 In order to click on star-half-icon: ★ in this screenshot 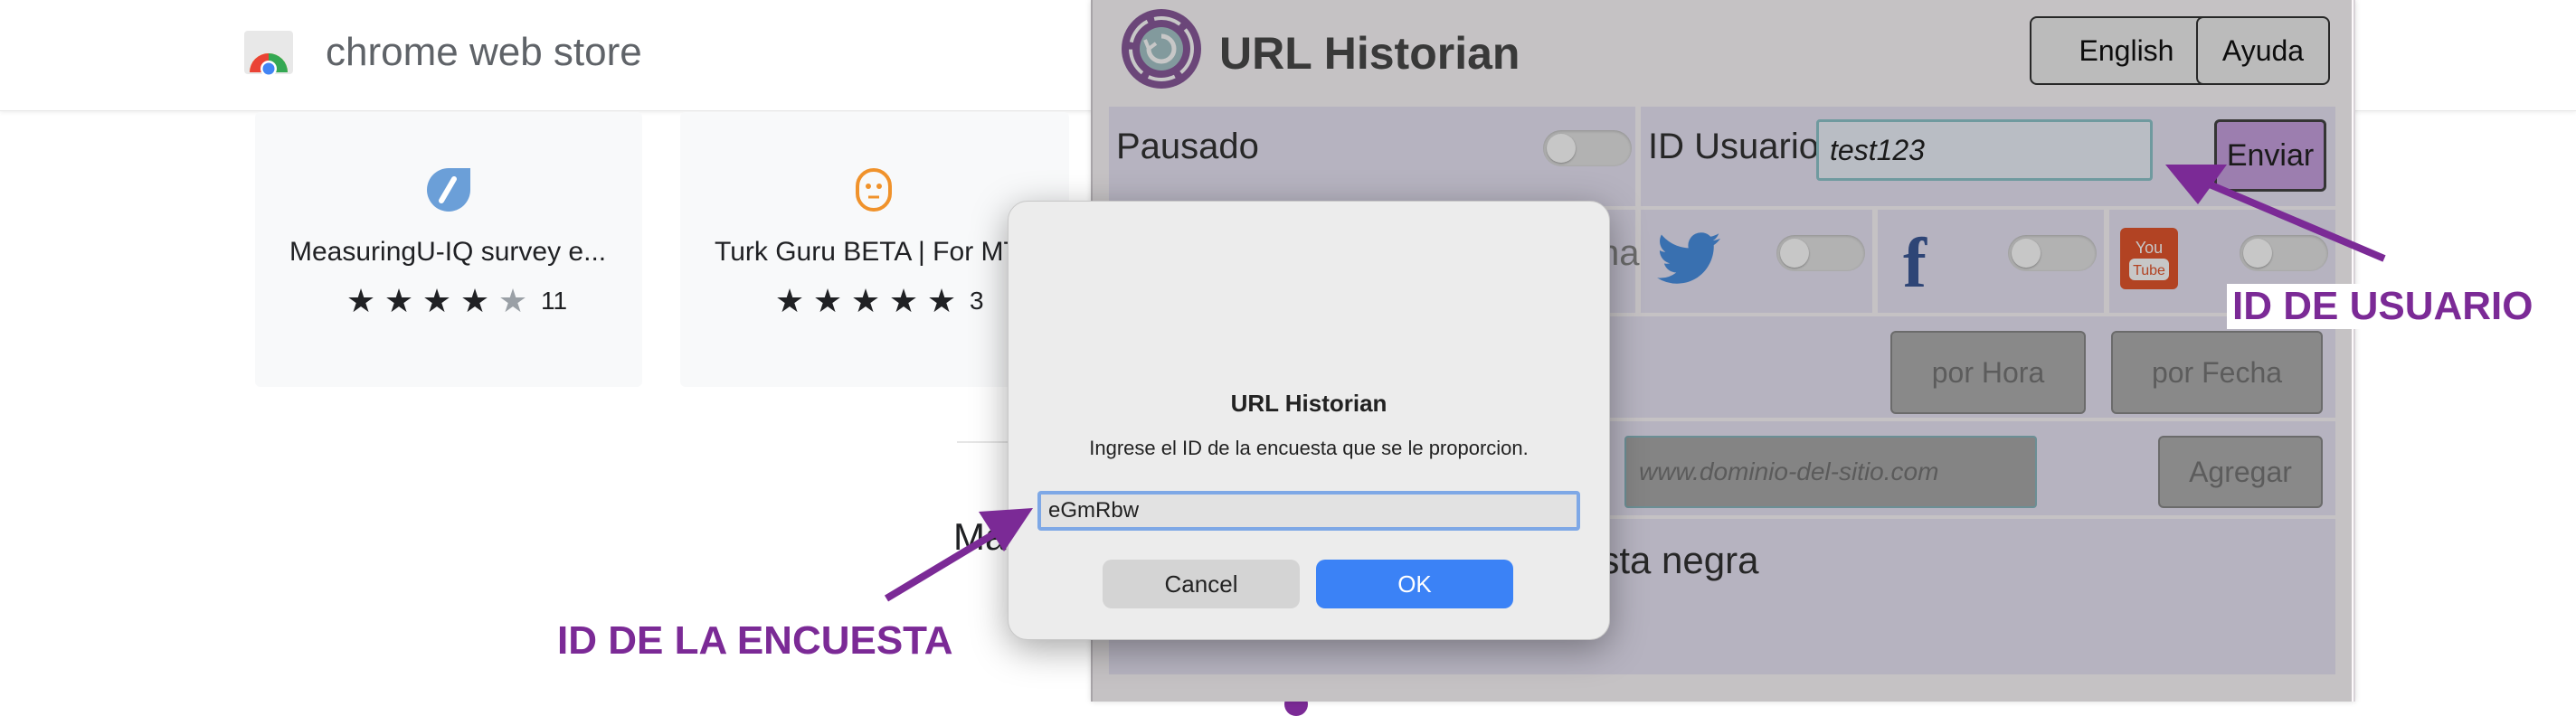, I will do `click(512, 301)`.